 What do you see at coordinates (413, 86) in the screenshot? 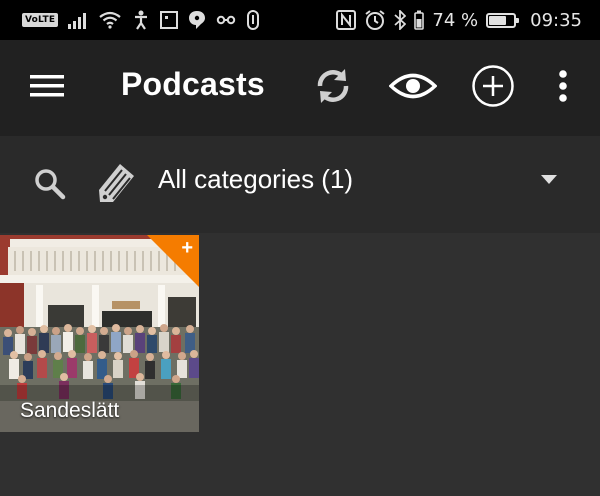
I see `eye-icon` at bounding box center [413, 86].